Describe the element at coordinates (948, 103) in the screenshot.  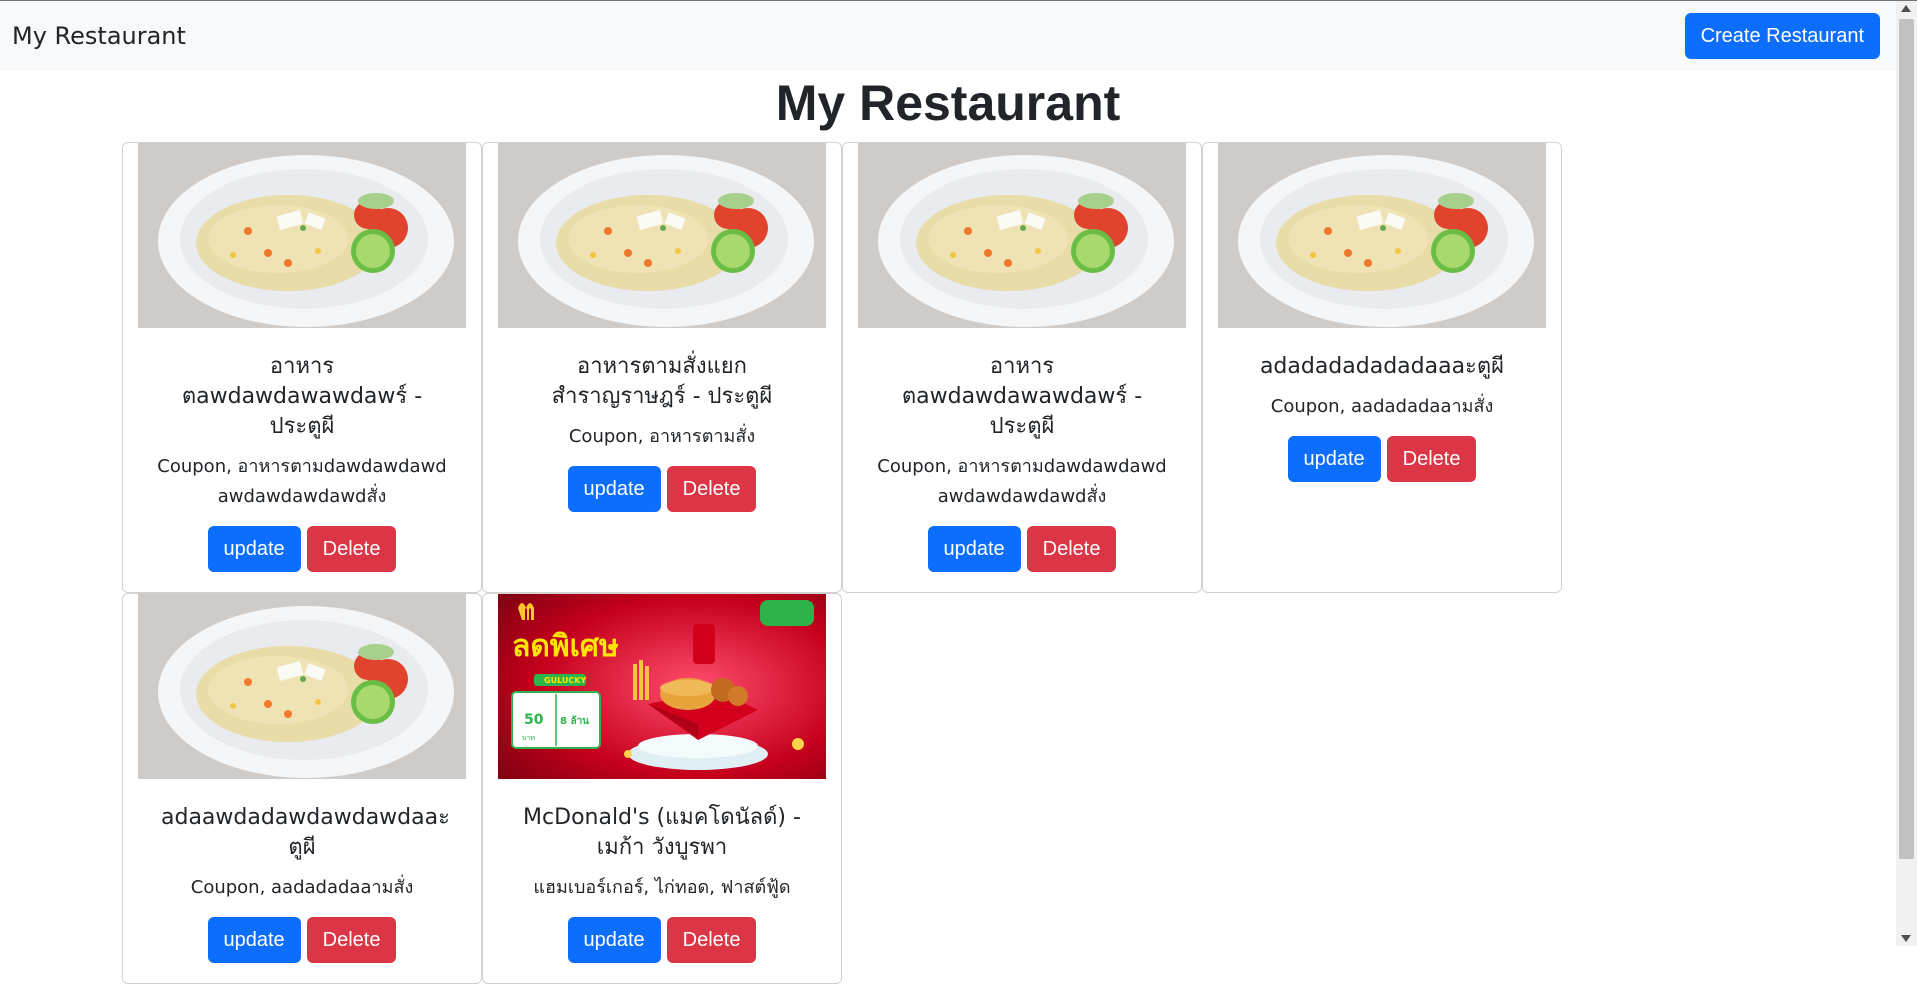
I see `page-title: My Restaurant` at that location.